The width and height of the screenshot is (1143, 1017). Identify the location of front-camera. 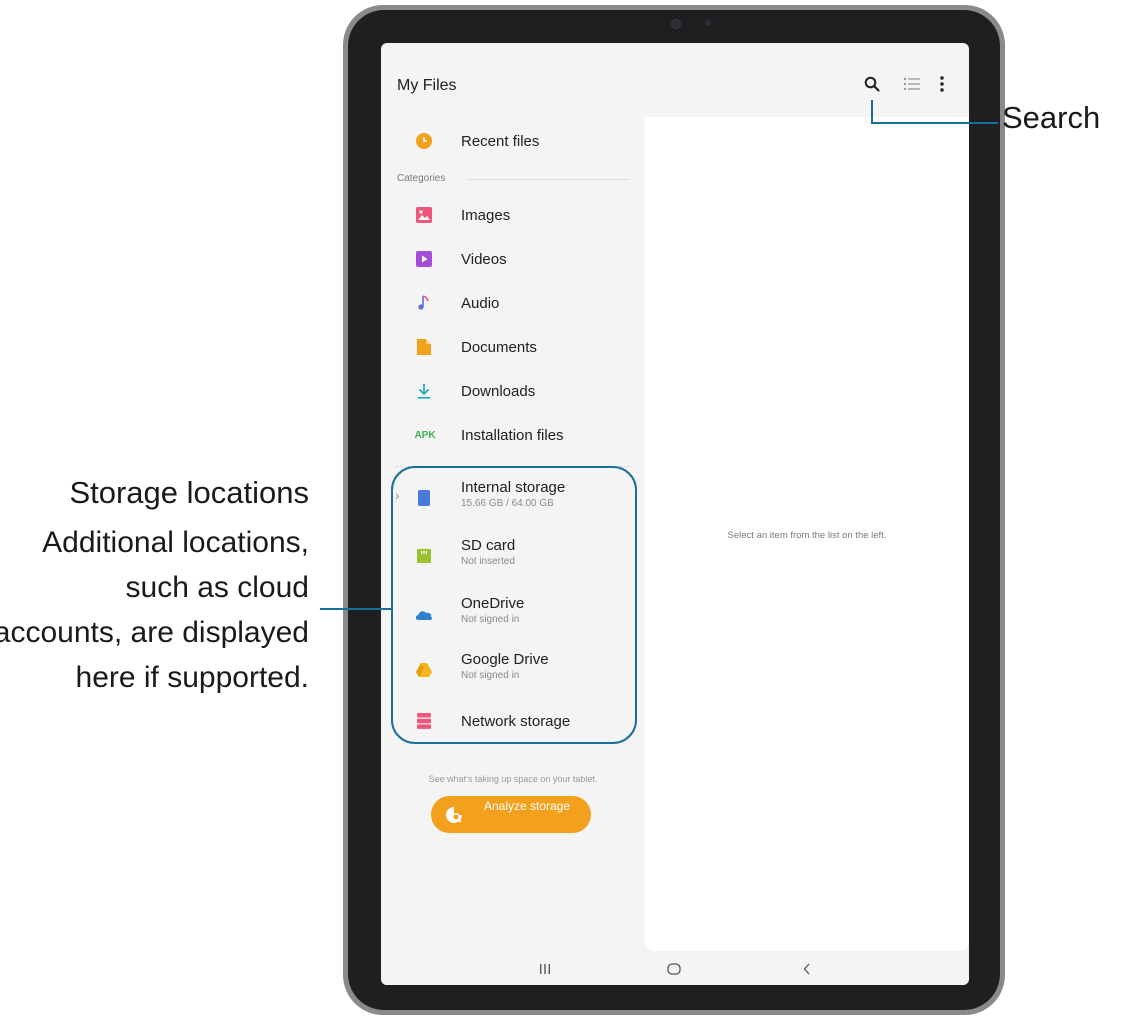
(676, 24).